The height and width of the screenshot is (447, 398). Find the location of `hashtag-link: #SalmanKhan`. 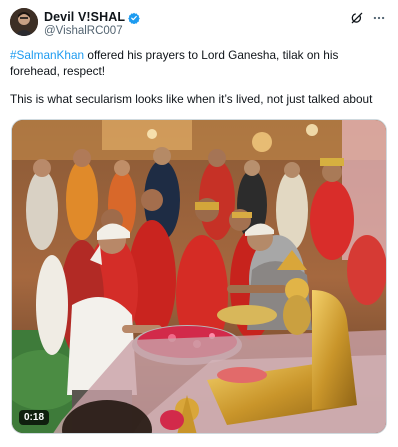

hashtag-link: #SalmanKhan is located at coordinates (47, 55).